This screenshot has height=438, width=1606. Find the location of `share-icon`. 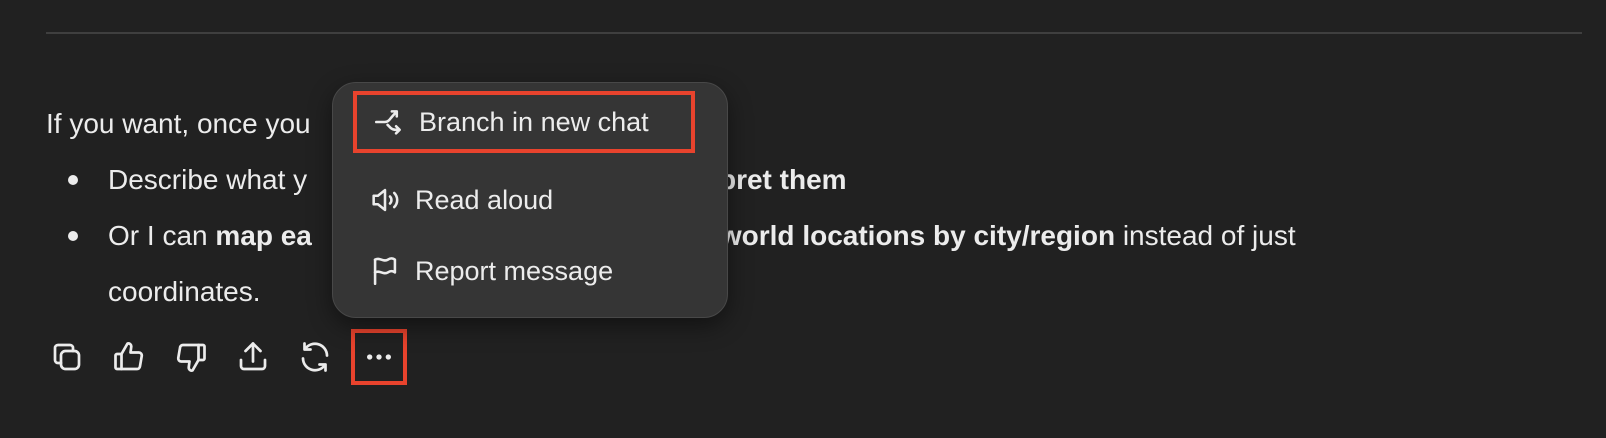

share-icon is located at coordinates (253, 356).